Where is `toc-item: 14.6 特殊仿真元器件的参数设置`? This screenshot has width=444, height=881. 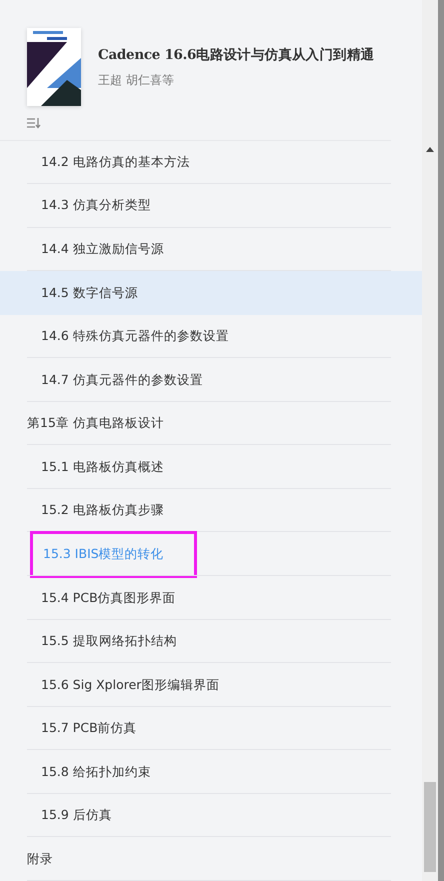 toc-item: 14.6 特殊仿真元器件的参数设置 is located at coordinates (211, 336).